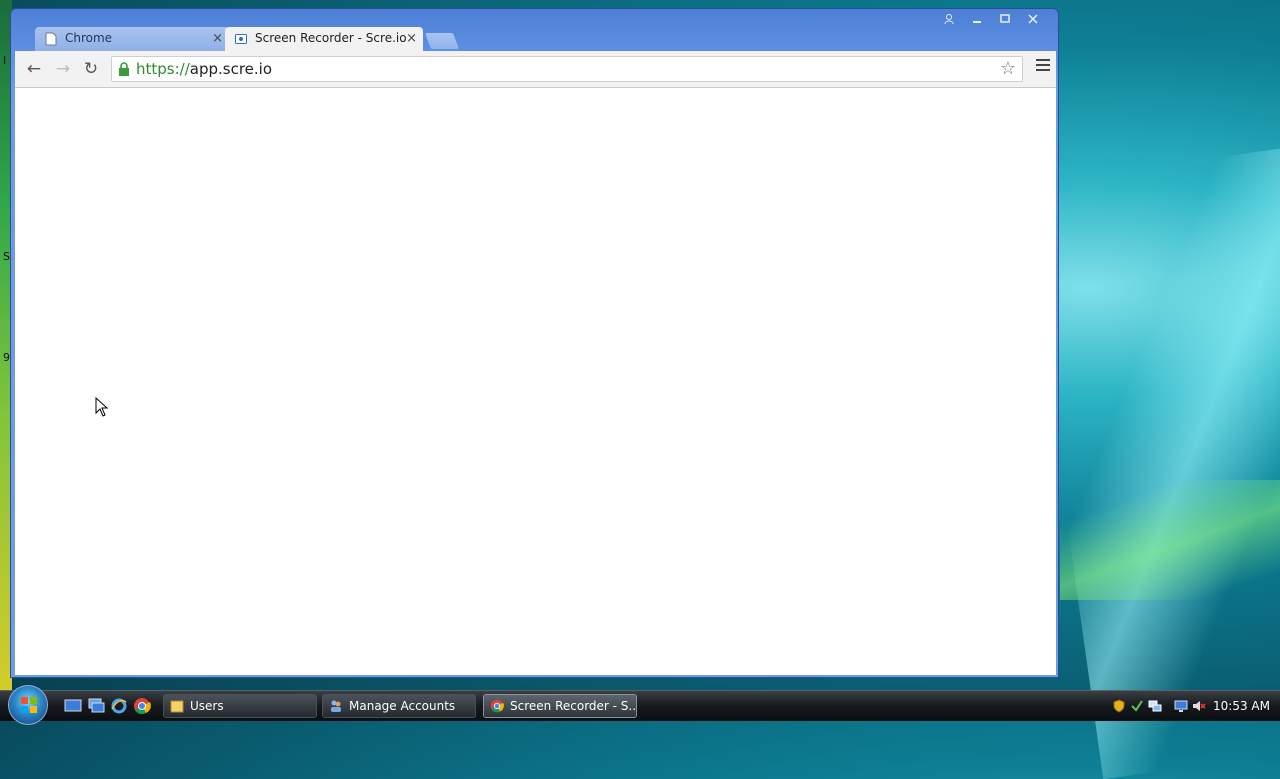  What do you see at coordinates (241, 39) in the screenshot?
I see `screen-recorder-favicon` at bounding box center [241, 39].